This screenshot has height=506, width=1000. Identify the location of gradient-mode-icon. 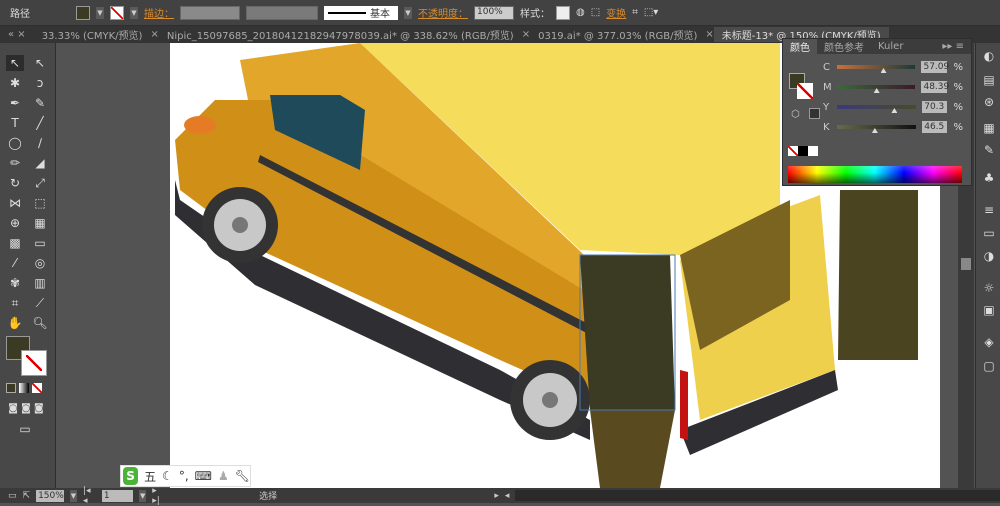
(24, 388).